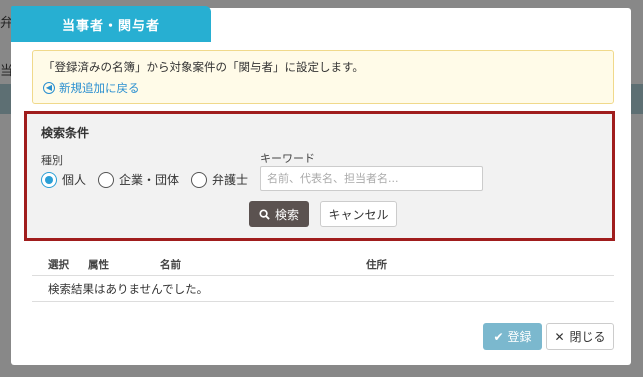  What do you see at coordinates (264, 214) in the screenshot?
I see `search-icon` at bounding box center [264, 214].